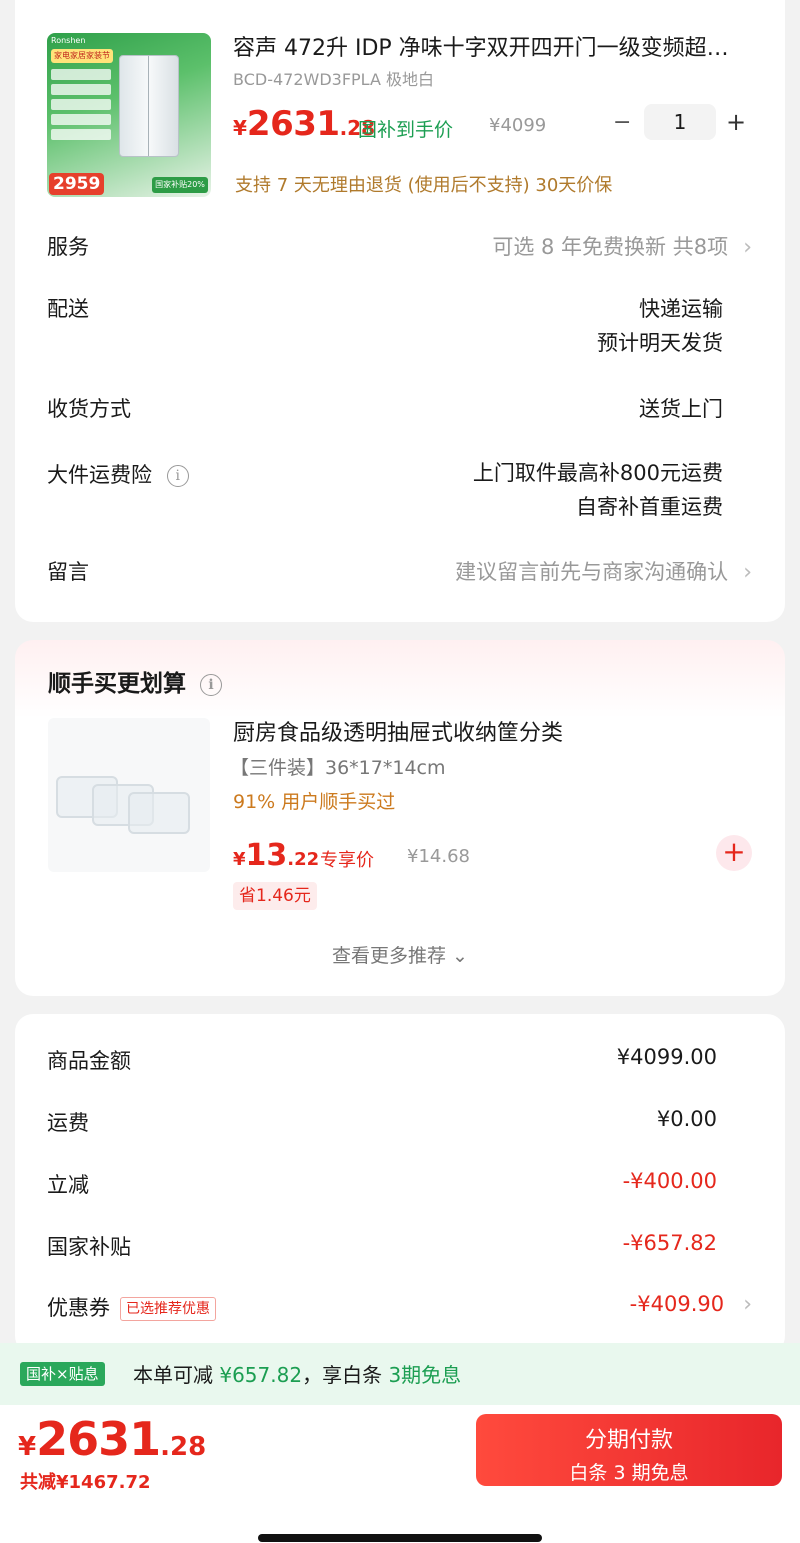 The height and width of the screenshot is (1543, 800). What do you see at coordinates (68, 572) in the screenshot?
I see `message-label: 留言` at bounding box center [68, 572].